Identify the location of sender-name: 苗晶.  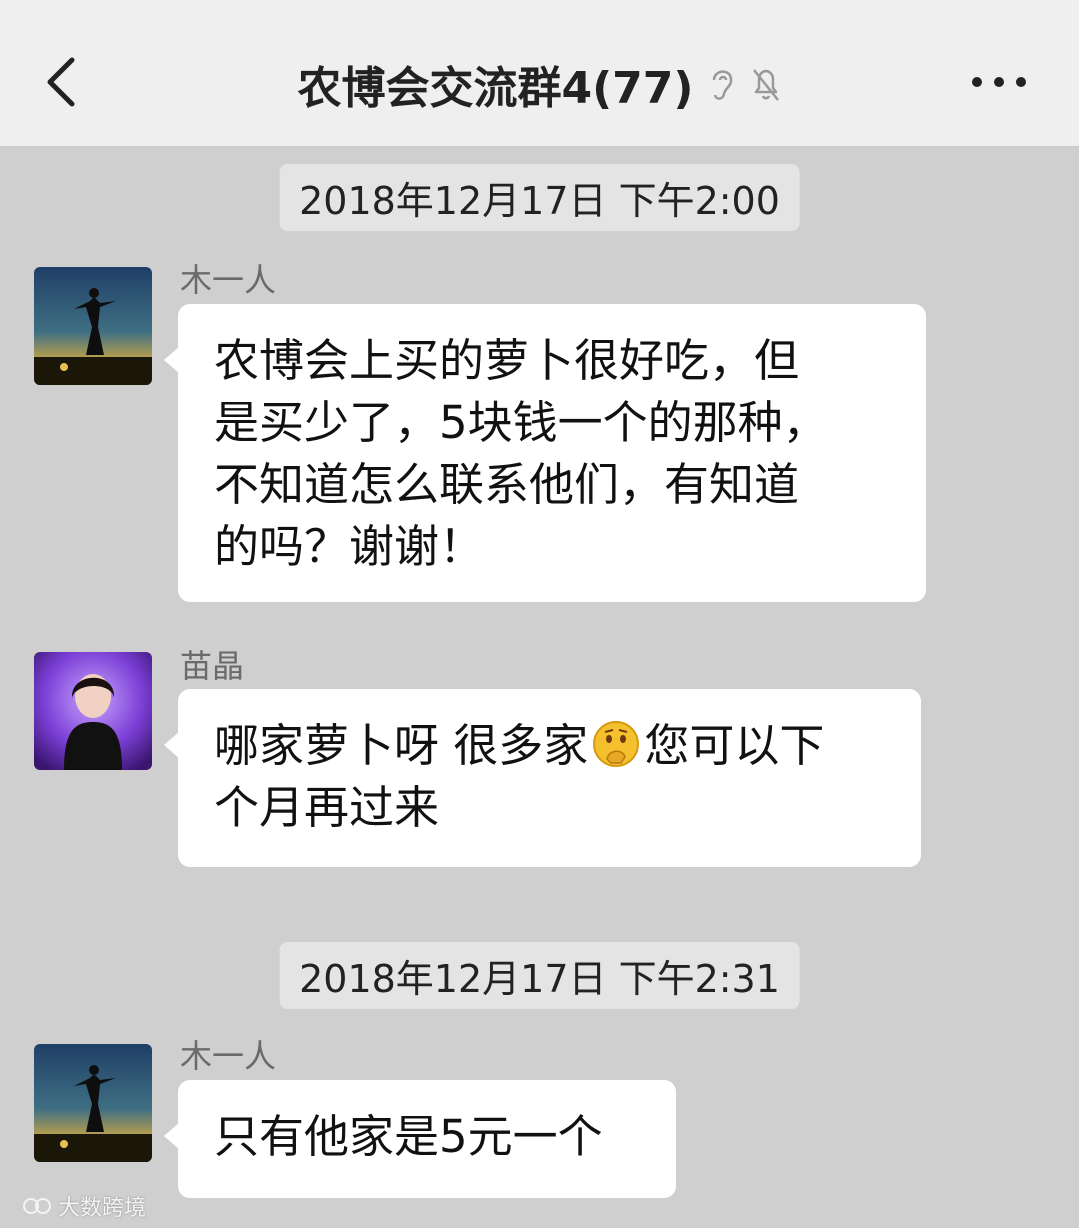
(212, 666).